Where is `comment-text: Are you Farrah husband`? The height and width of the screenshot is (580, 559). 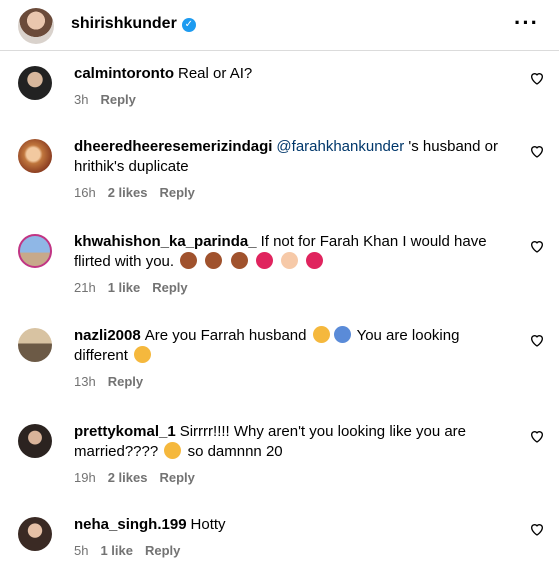 comment-text: Are you Farrah husband is located at coordinates (225, 335).